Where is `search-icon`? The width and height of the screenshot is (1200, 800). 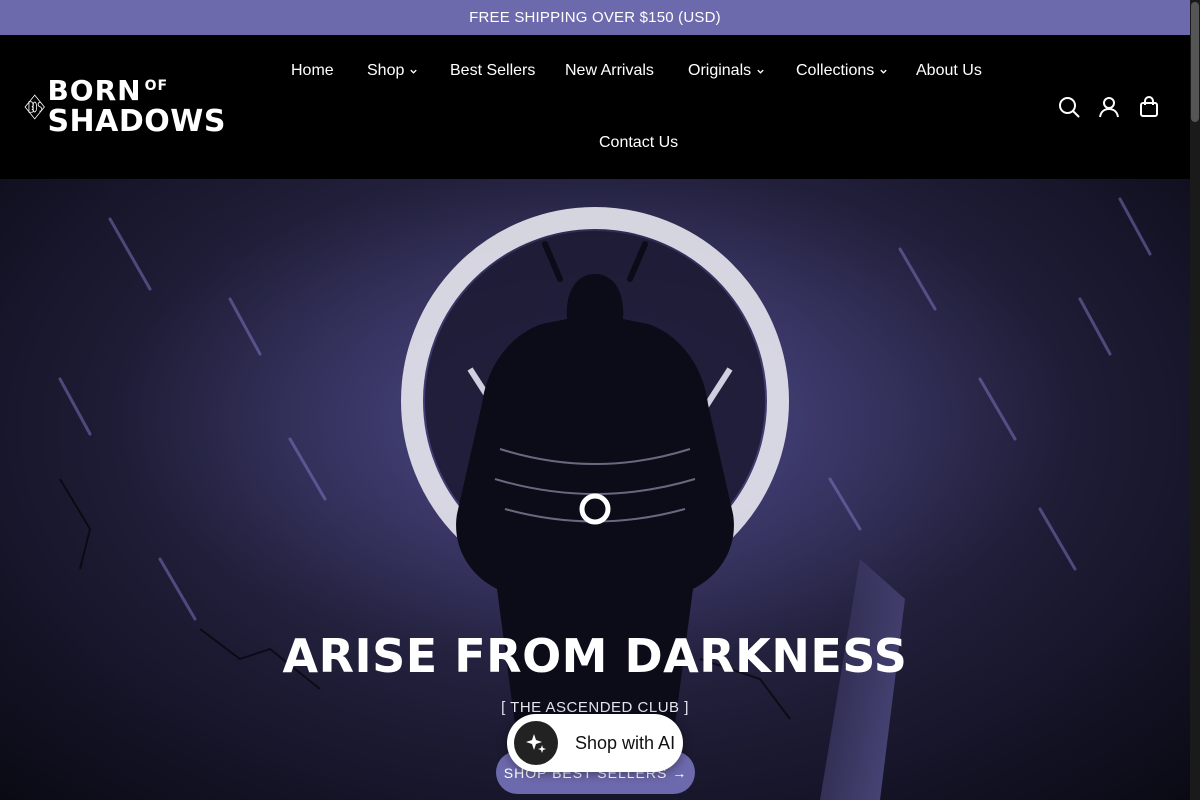 search-icon is located at coordinates (1069, 107).